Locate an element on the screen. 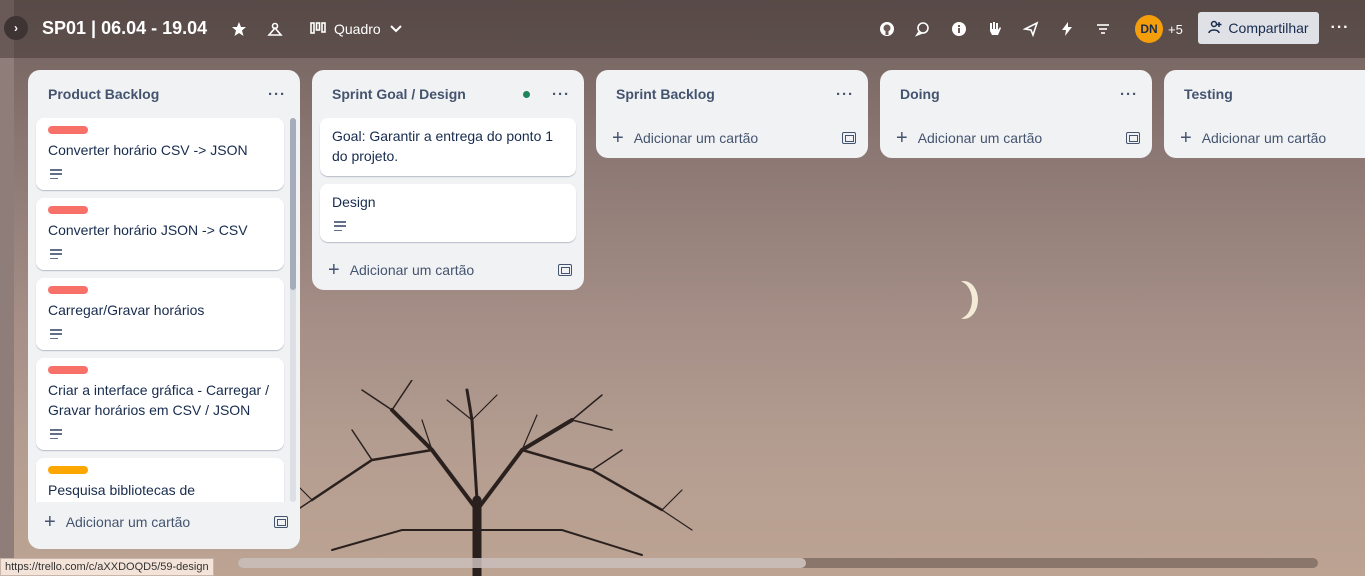 The height and width of the screenshot is (576, 1365). moon-background is located at coordinates (958, 300).